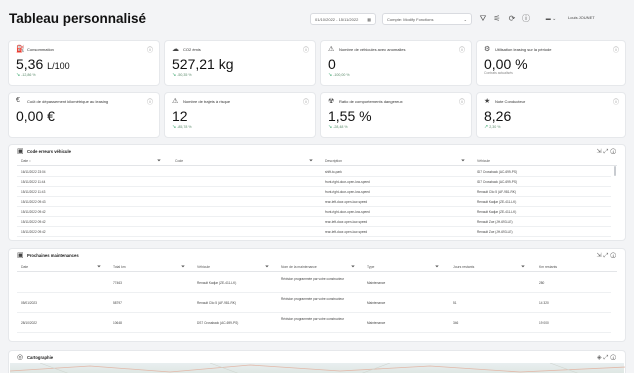  I want to click on vehicle-anomaly-icon: ⚠, so click(331, 49).